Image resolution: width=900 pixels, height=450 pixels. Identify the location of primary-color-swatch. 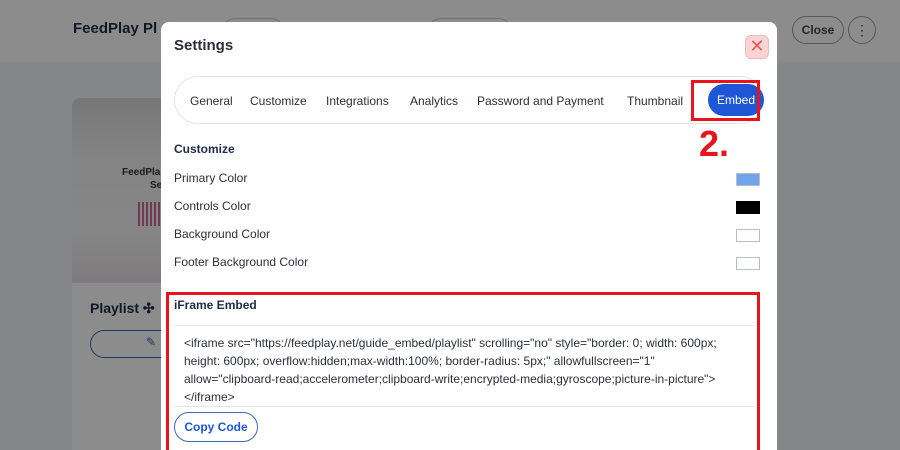
(748, 179).